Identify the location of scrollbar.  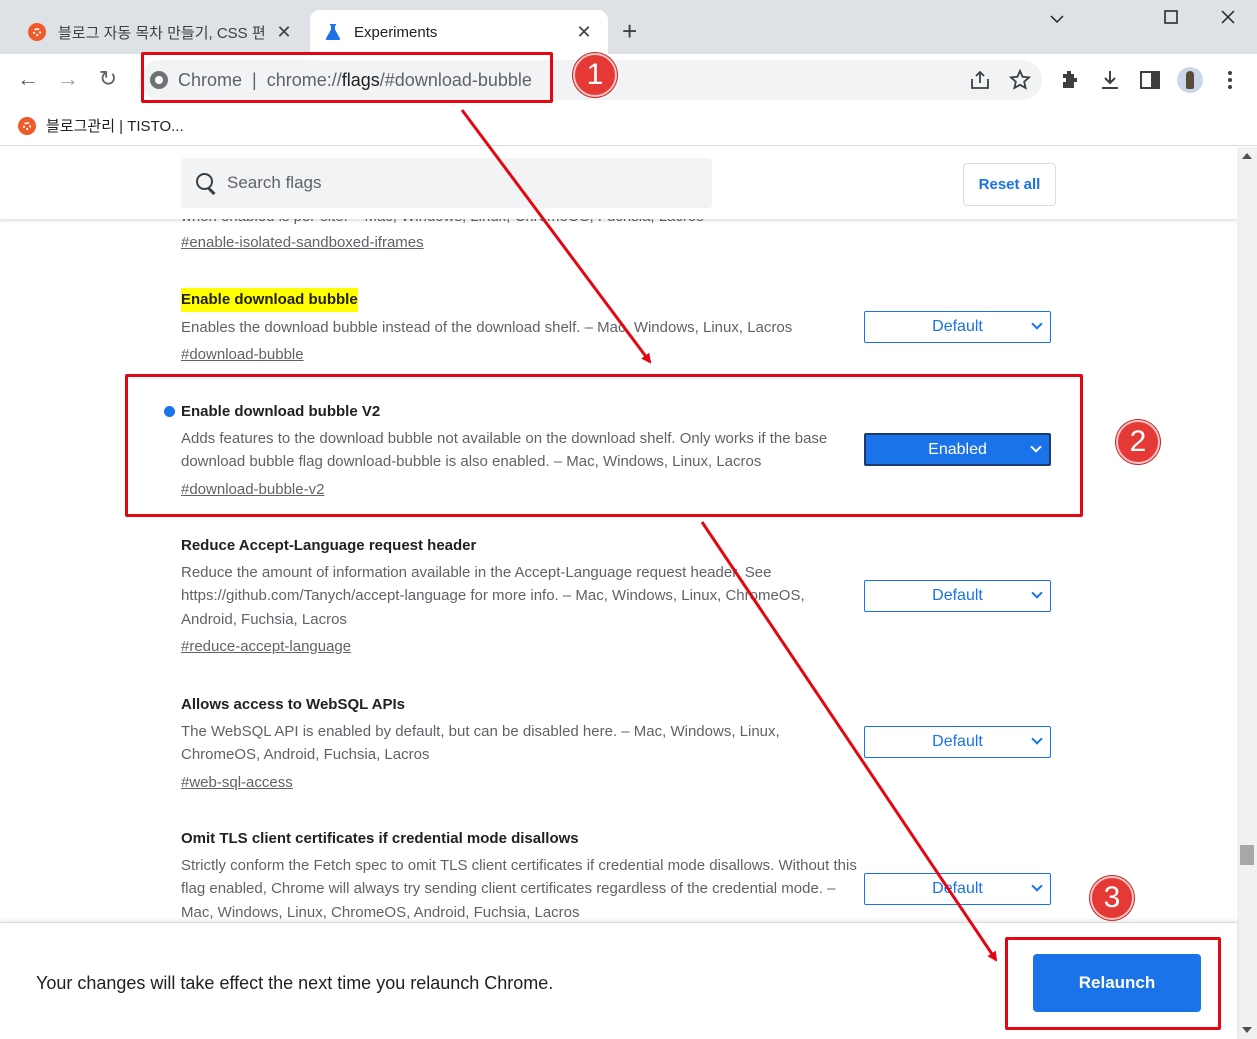
(1247, 593).